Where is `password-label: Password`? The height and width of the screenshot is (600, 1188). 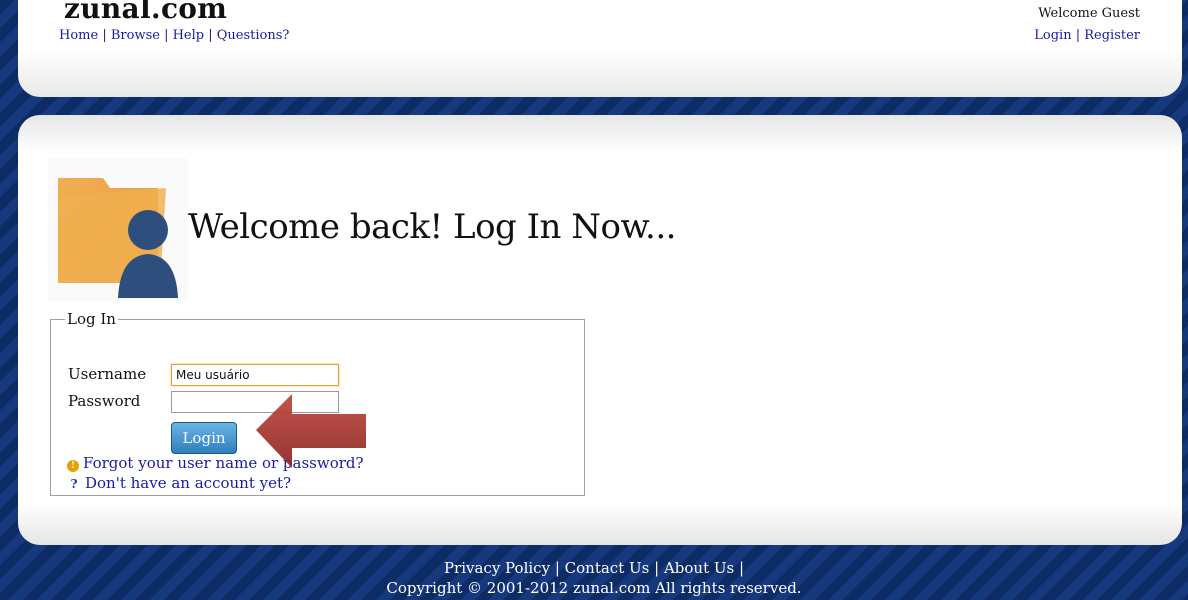 password-label: Password is located at coordinates (104, 401).